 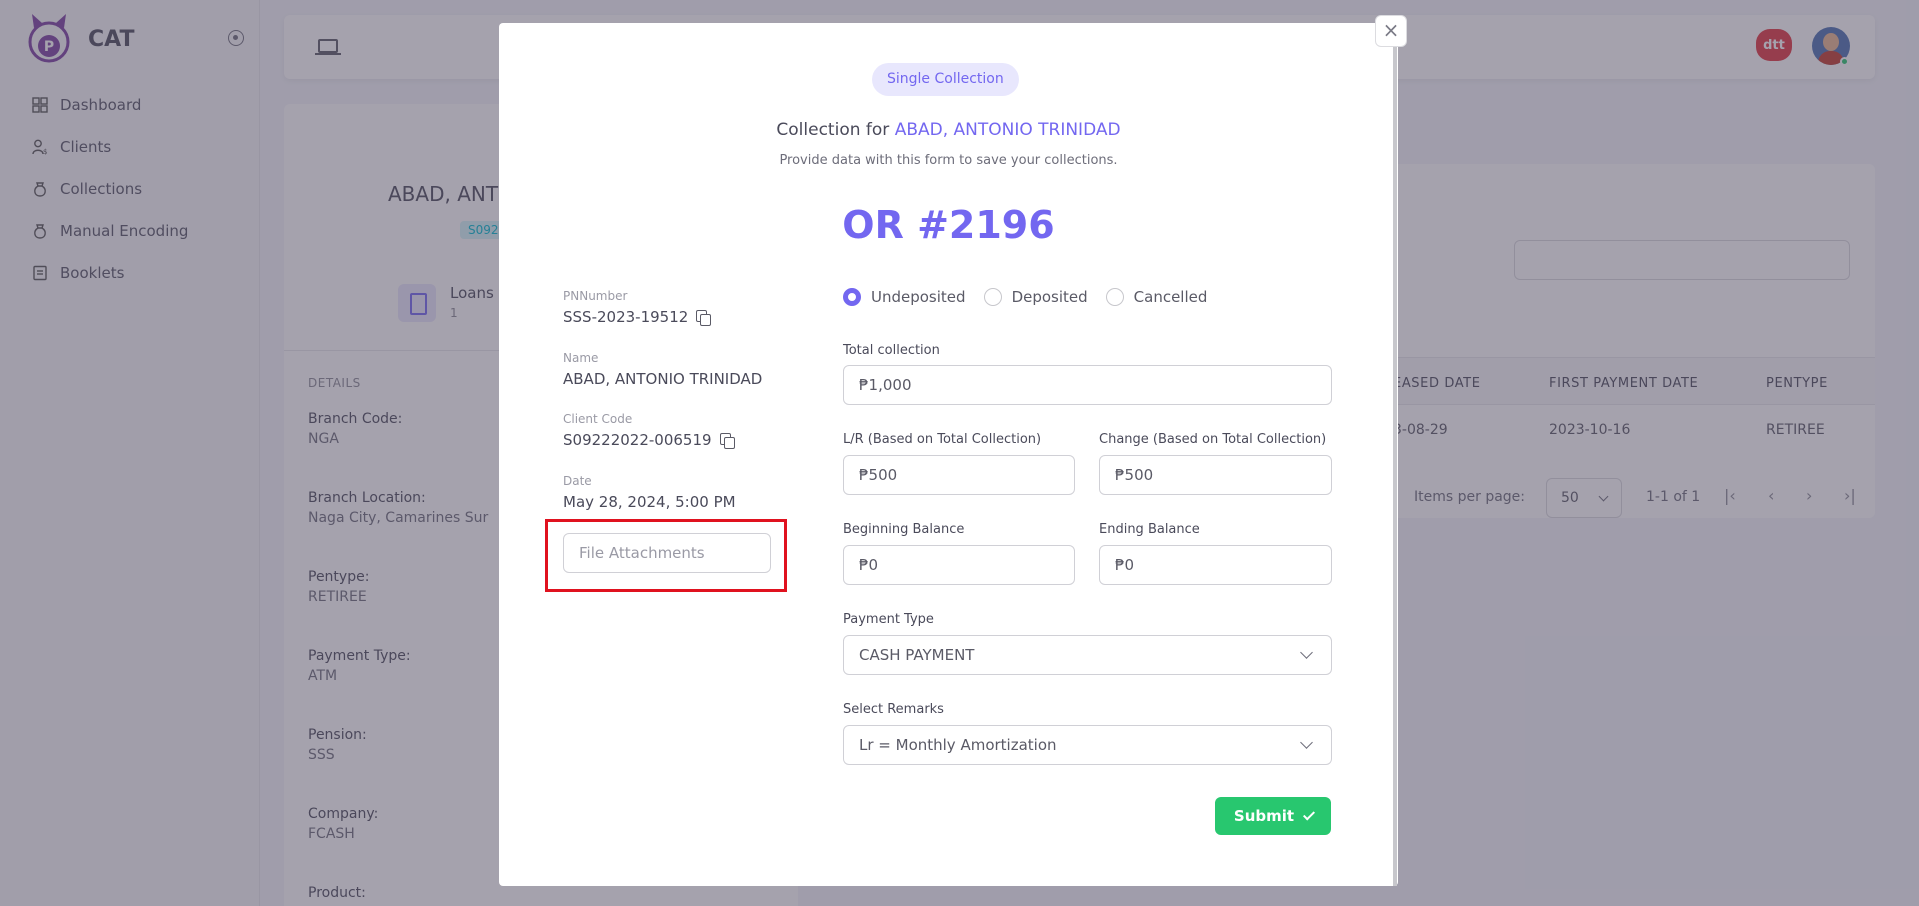 What do you see at coordinates (1149, 529) in the screenshot?
I see `ending-balance-label: Ending Balance` at bounding box center [1149, 529].